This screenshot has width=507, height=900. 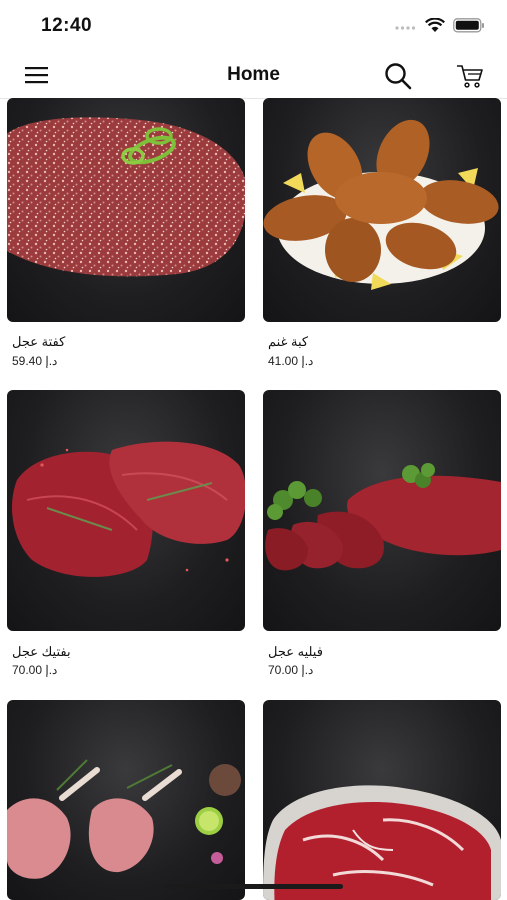 I want to click on cart-icon, so click(x=470, y=76).